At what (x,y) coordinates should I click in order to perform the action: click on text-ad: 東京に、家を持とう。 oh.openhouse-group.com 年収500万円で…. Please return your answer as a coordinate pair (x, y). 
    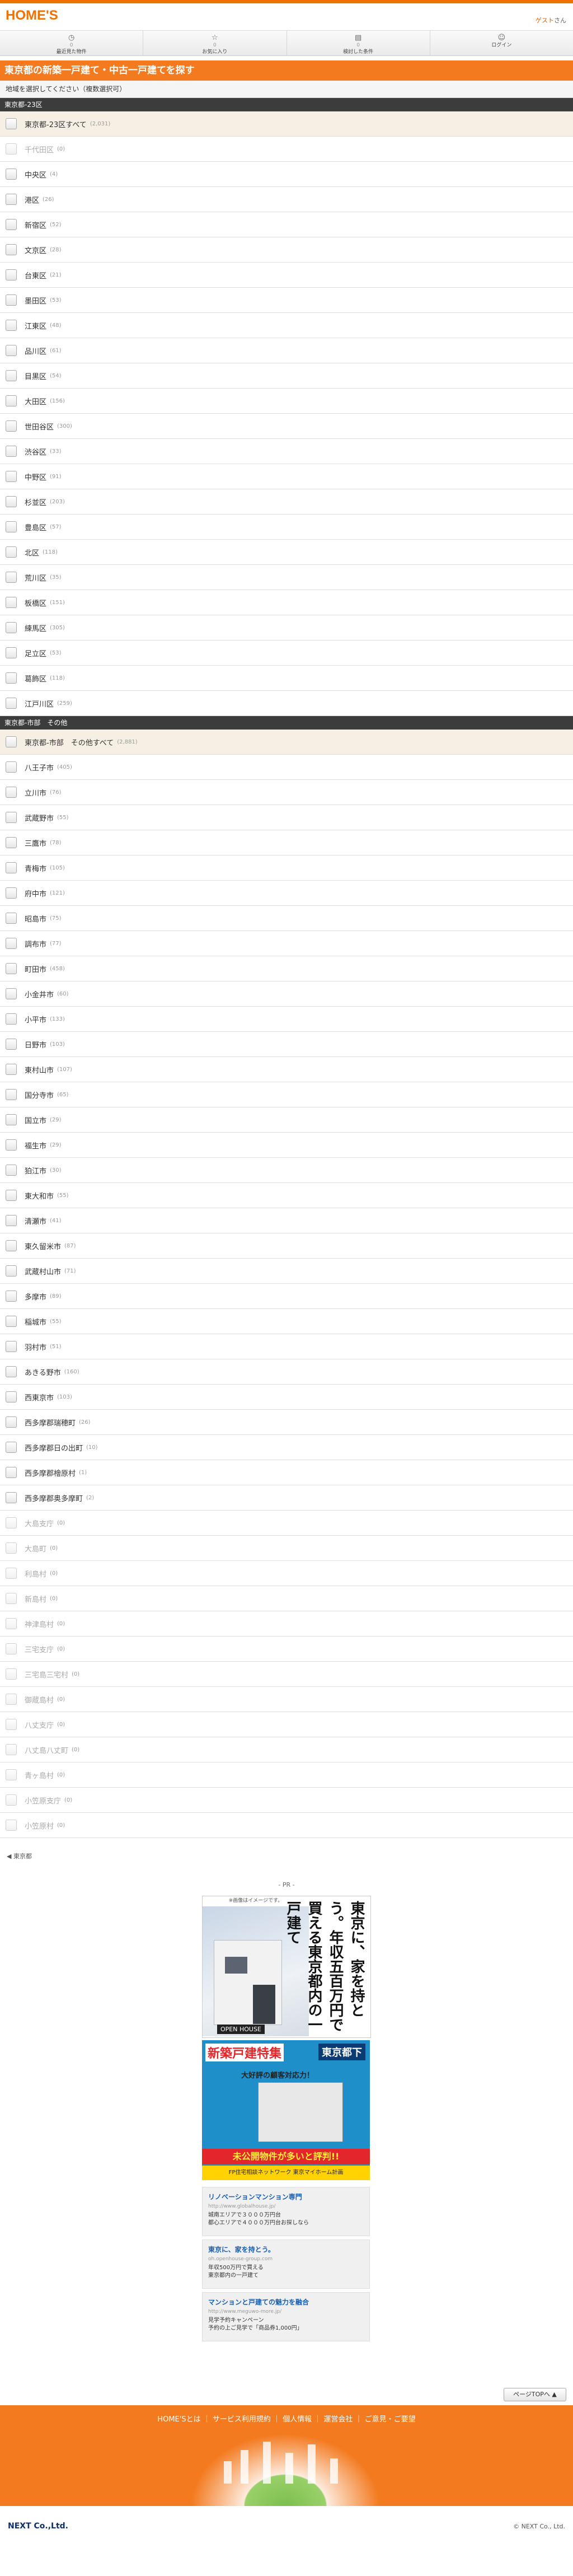
    Looking at the image, I should click on (286, 2264).